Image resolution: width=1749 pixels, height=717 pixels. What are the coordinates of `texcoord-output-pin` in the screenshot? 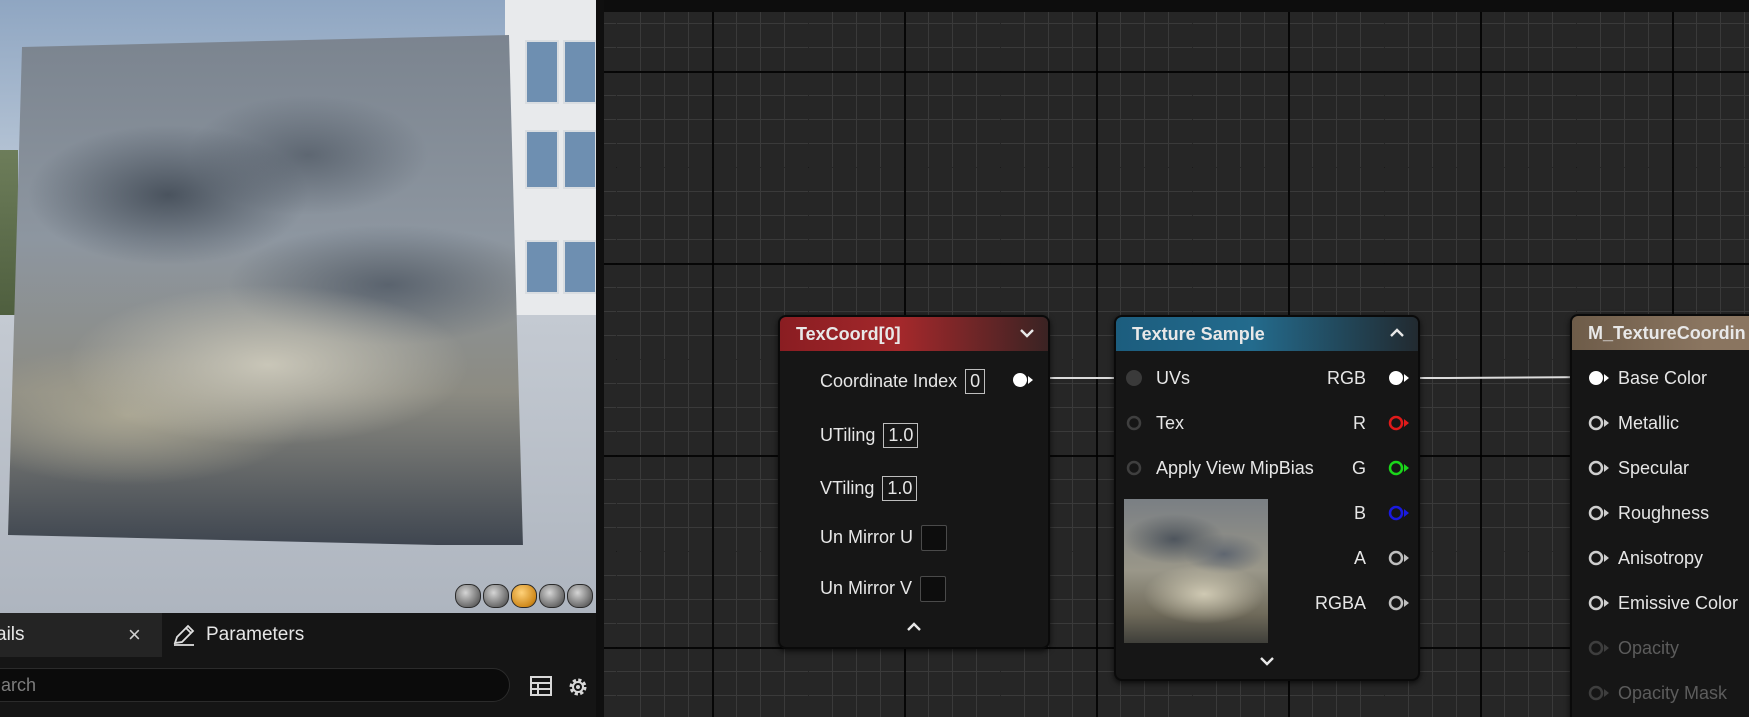 It's located at (1023, 380).